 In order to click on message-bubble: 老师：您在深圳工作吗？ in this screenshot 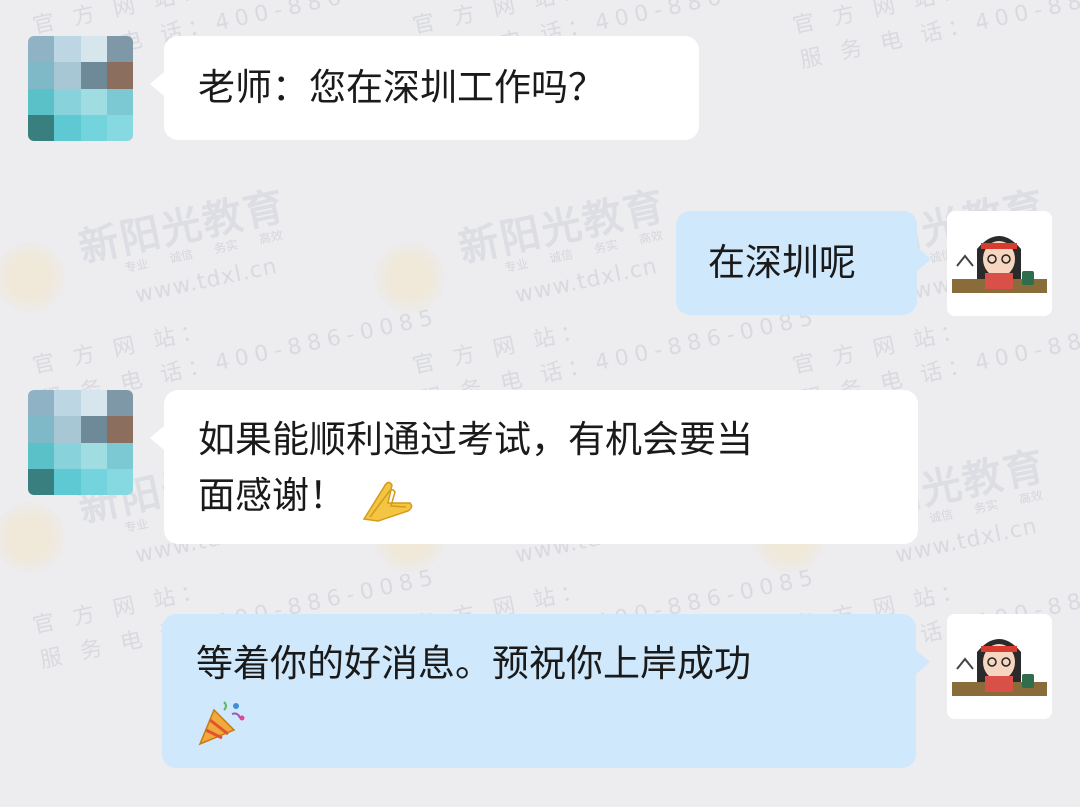, I will do `click(424, 88)`.